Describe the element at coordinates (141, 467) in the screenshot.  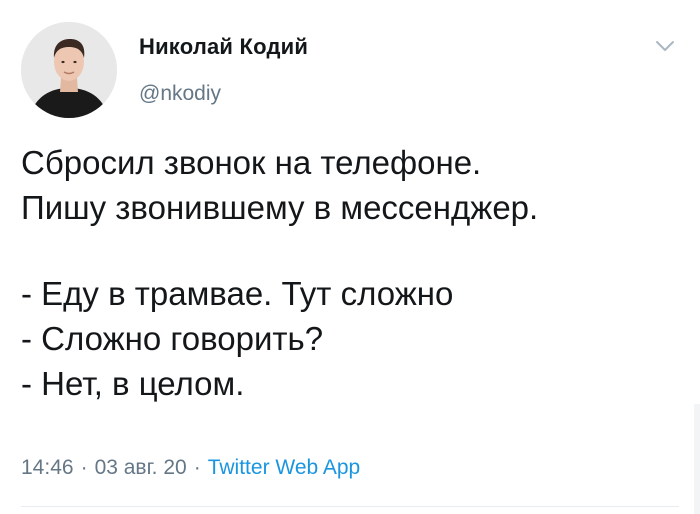
I see `tweet-date: 03 авг. 20` at that location.